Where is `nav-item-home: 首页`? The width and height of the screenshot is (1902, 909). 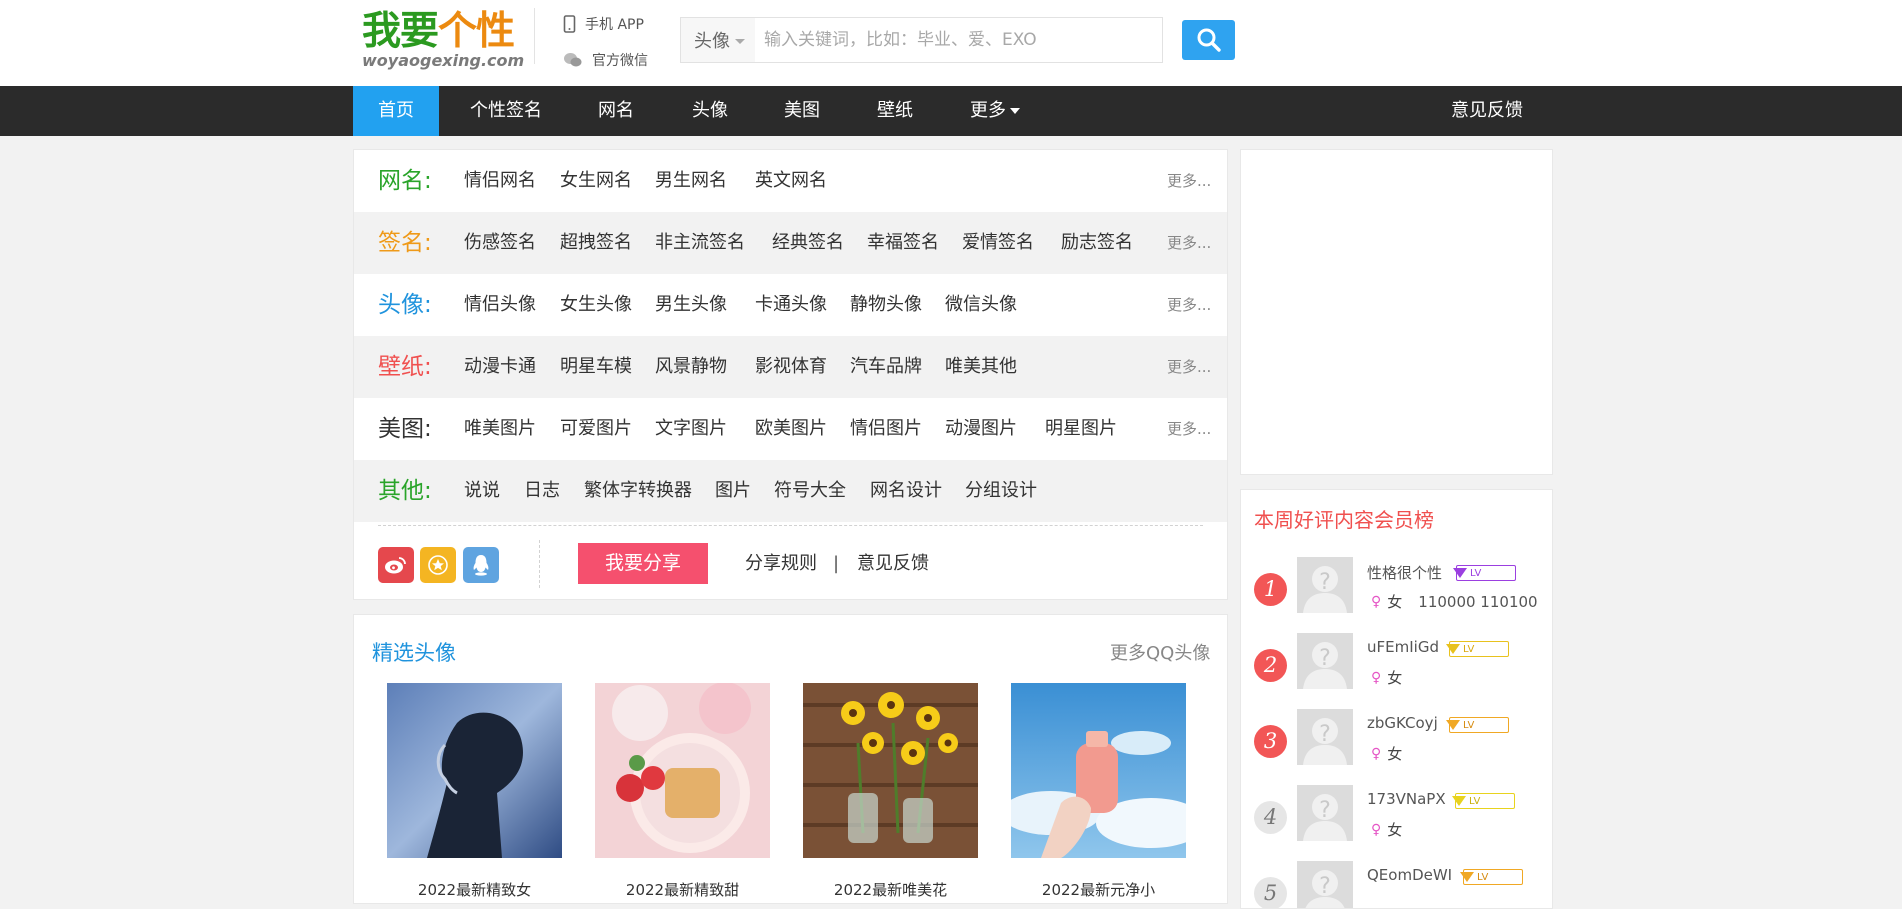
nav-item-home: 首页 is located at coordinates (396, 111).